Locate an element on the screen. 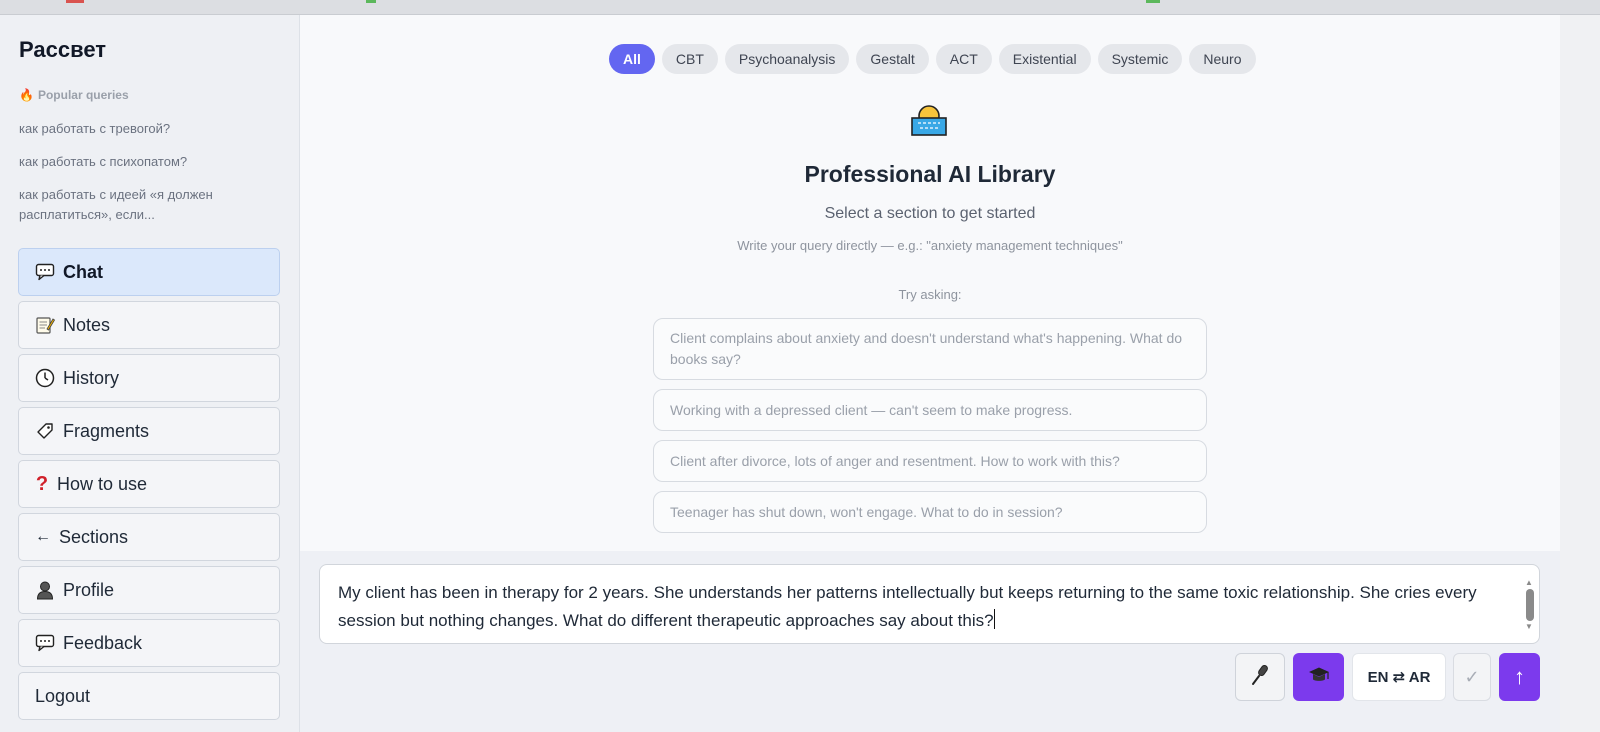  microphone-icon is located at coordinates (1260, 677).